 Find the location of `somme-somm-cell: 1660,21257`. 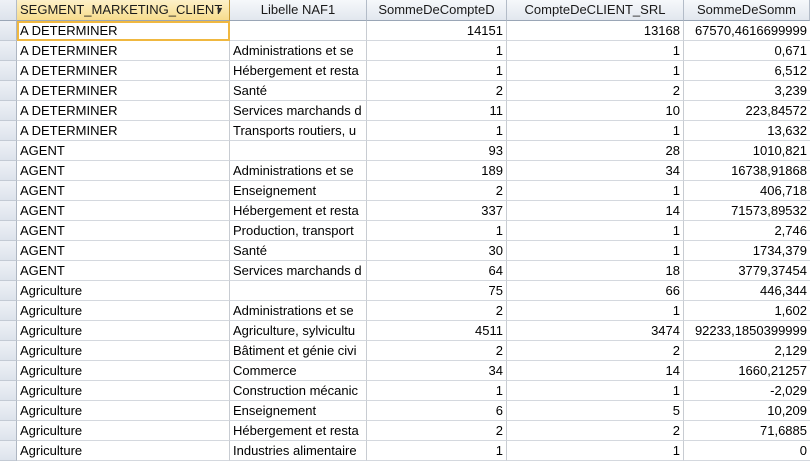

somme-somm-cell: 1660,21257 is located at coordinates (747, 371).